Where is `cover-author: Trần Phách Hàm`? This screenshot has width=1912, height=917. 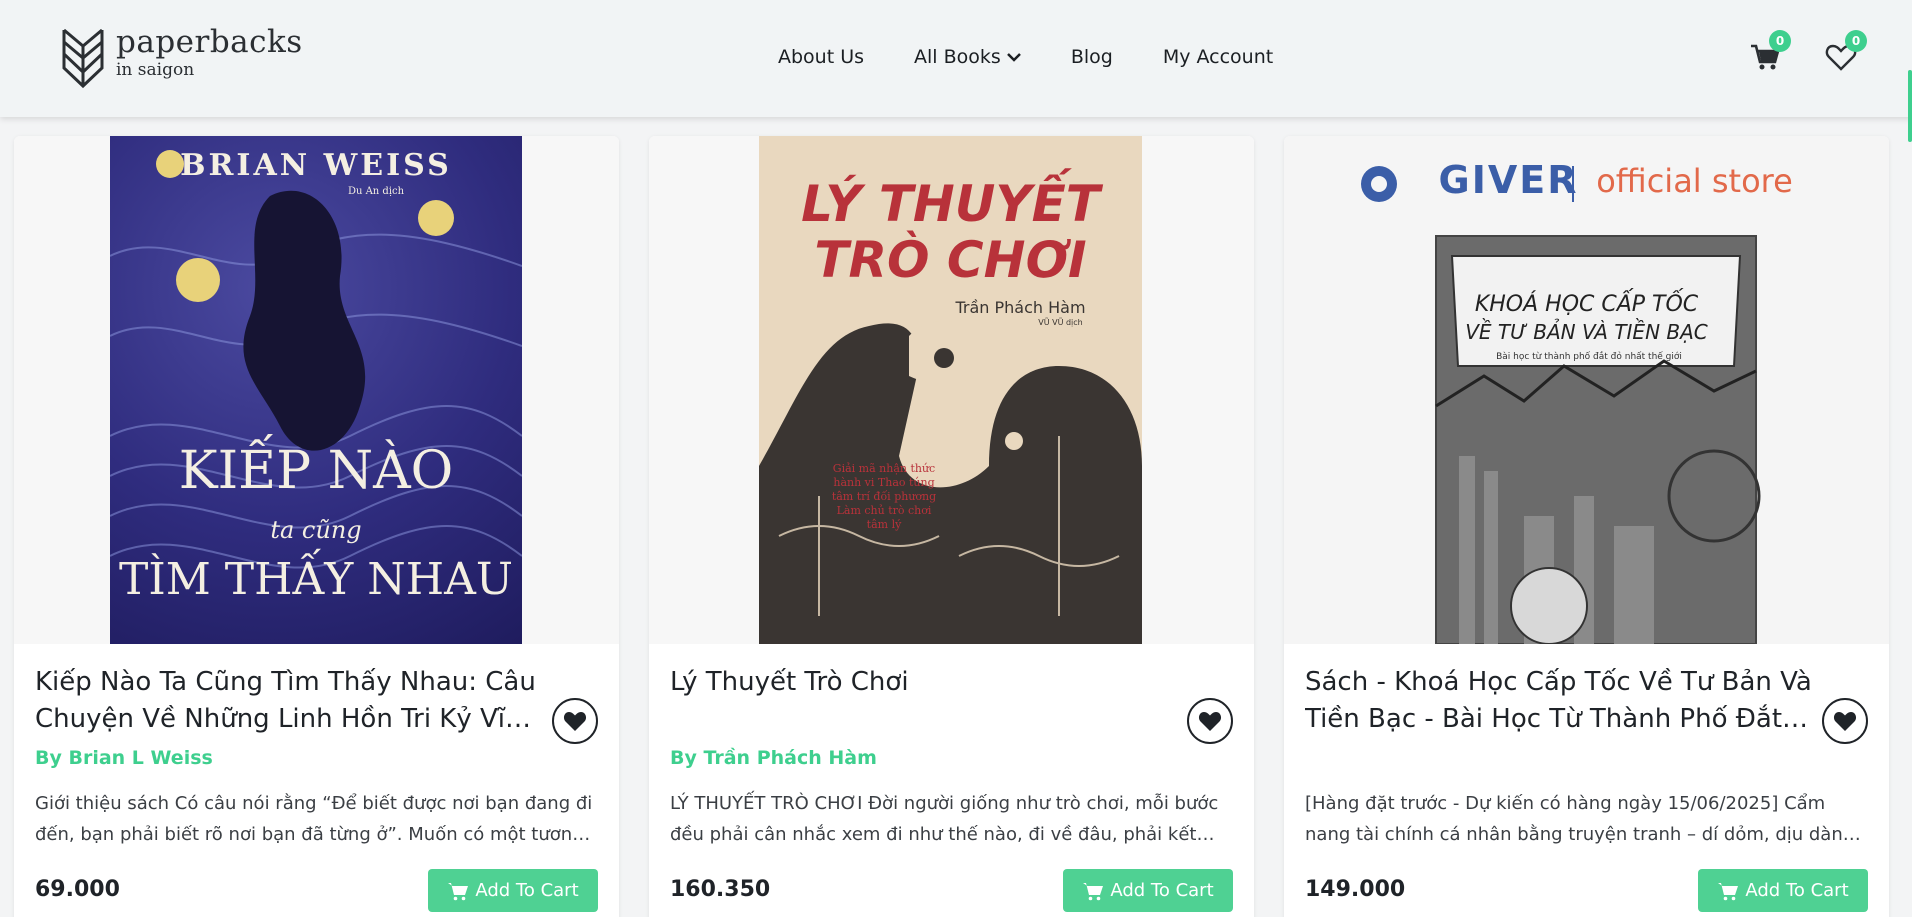
cover-author: Trần Phách Hàm is located at coordinates (1020, 307).